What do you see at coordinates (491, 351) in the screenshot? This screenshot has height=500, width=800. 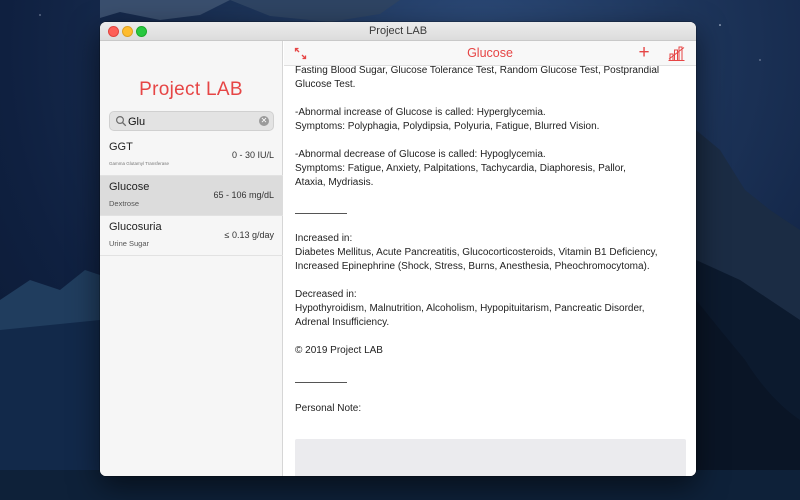 I see `copyright: © 2019 Project LAB` at bounding box center [491, 351].